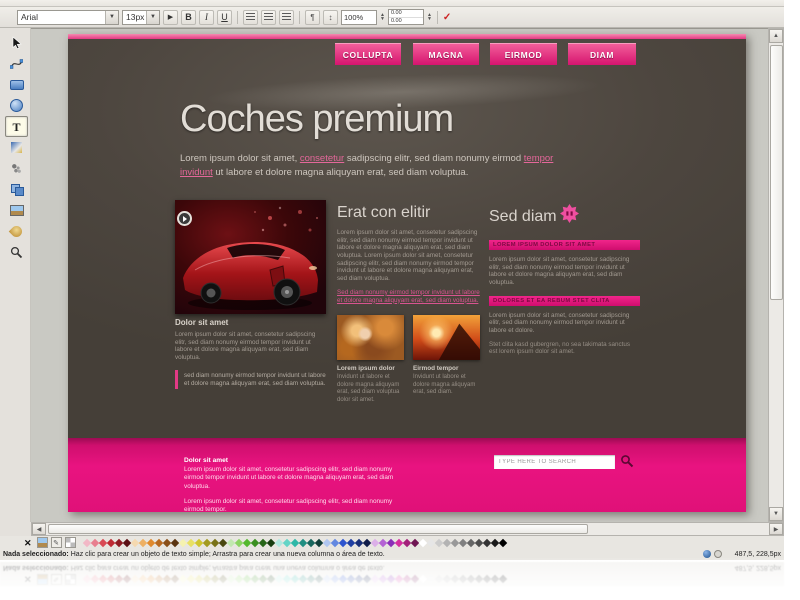 Image resolution: width=800 pixels, height=600 pixels. Describe the element at coordinates (184, 218) in the screenshot. I see `image-badge-icon` at that location.